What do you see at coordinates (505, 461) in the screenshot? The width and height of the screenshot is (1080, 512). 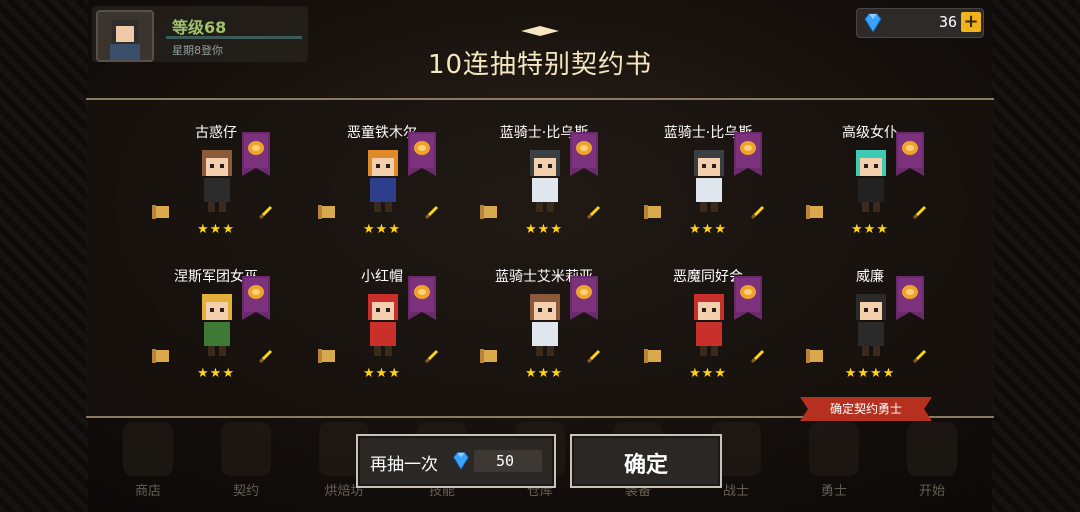 I see `redraw-cost: 50` at bounding box center [505, 461].